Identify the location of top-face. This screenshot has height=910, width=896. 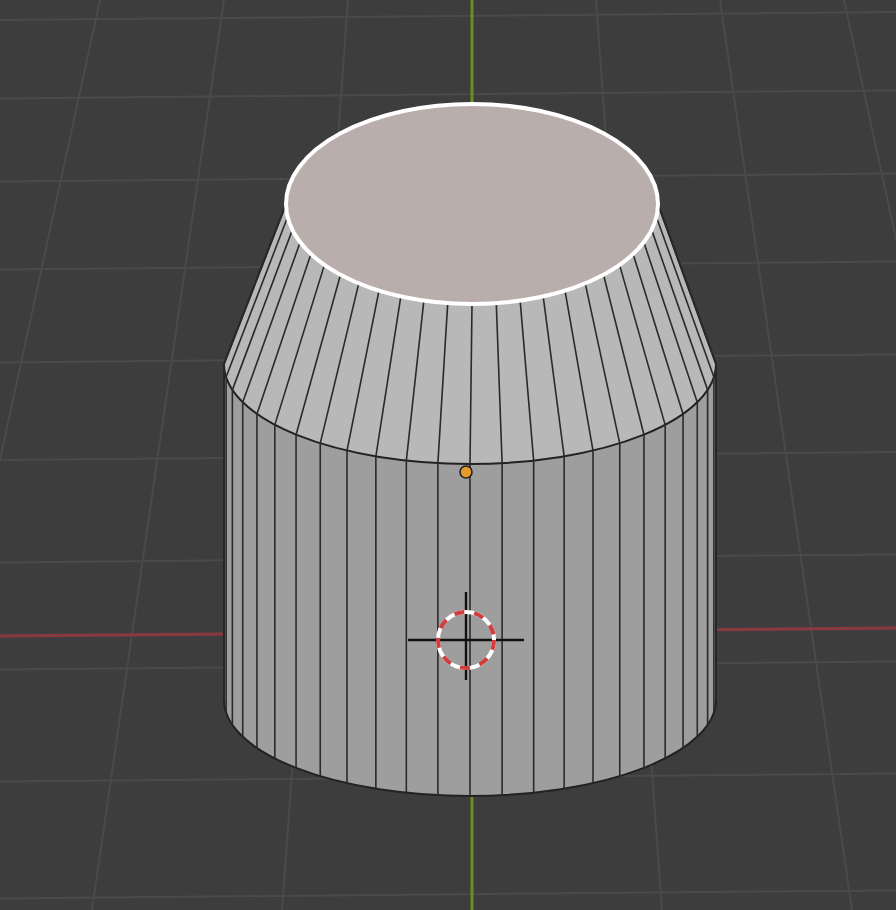
(472, 204).